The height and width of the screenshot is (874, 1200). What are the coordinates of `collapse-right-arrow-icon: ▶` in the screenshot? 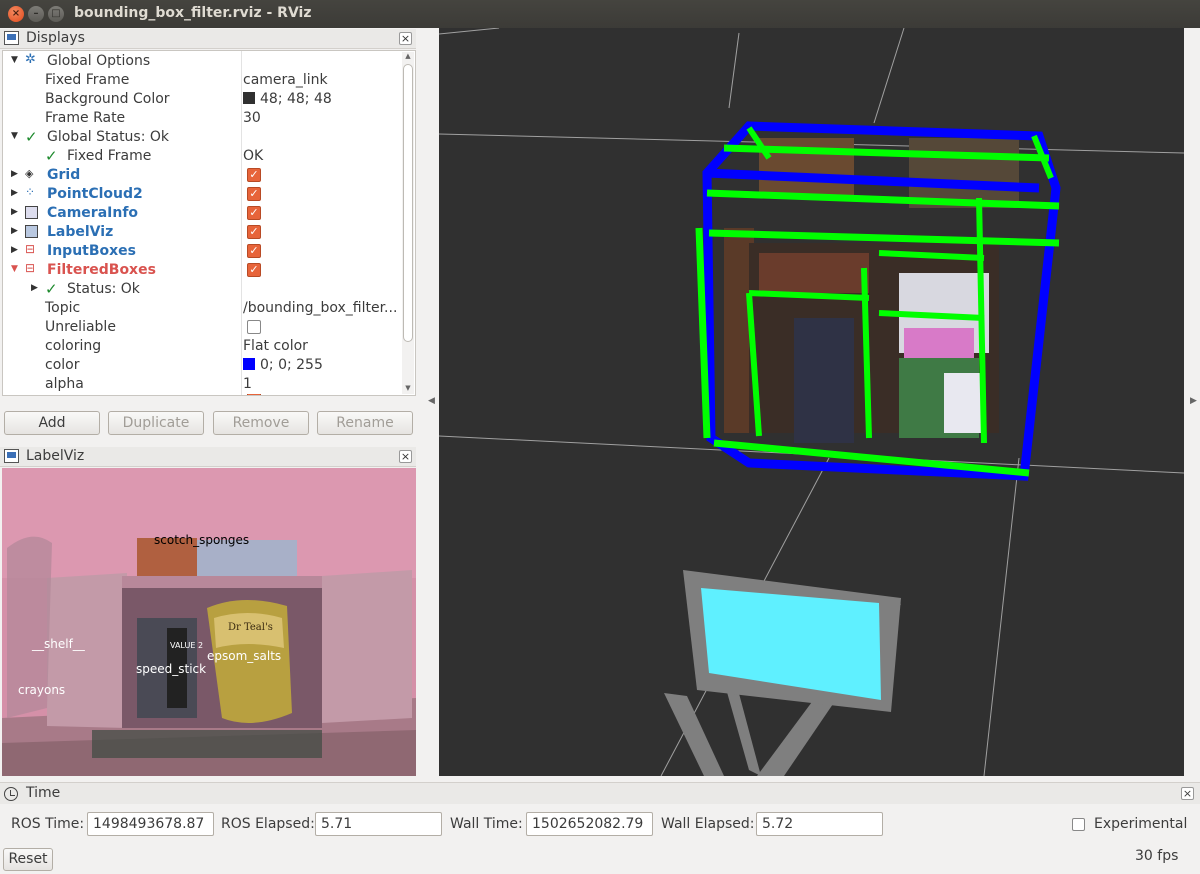 It's located at (1193, 401).